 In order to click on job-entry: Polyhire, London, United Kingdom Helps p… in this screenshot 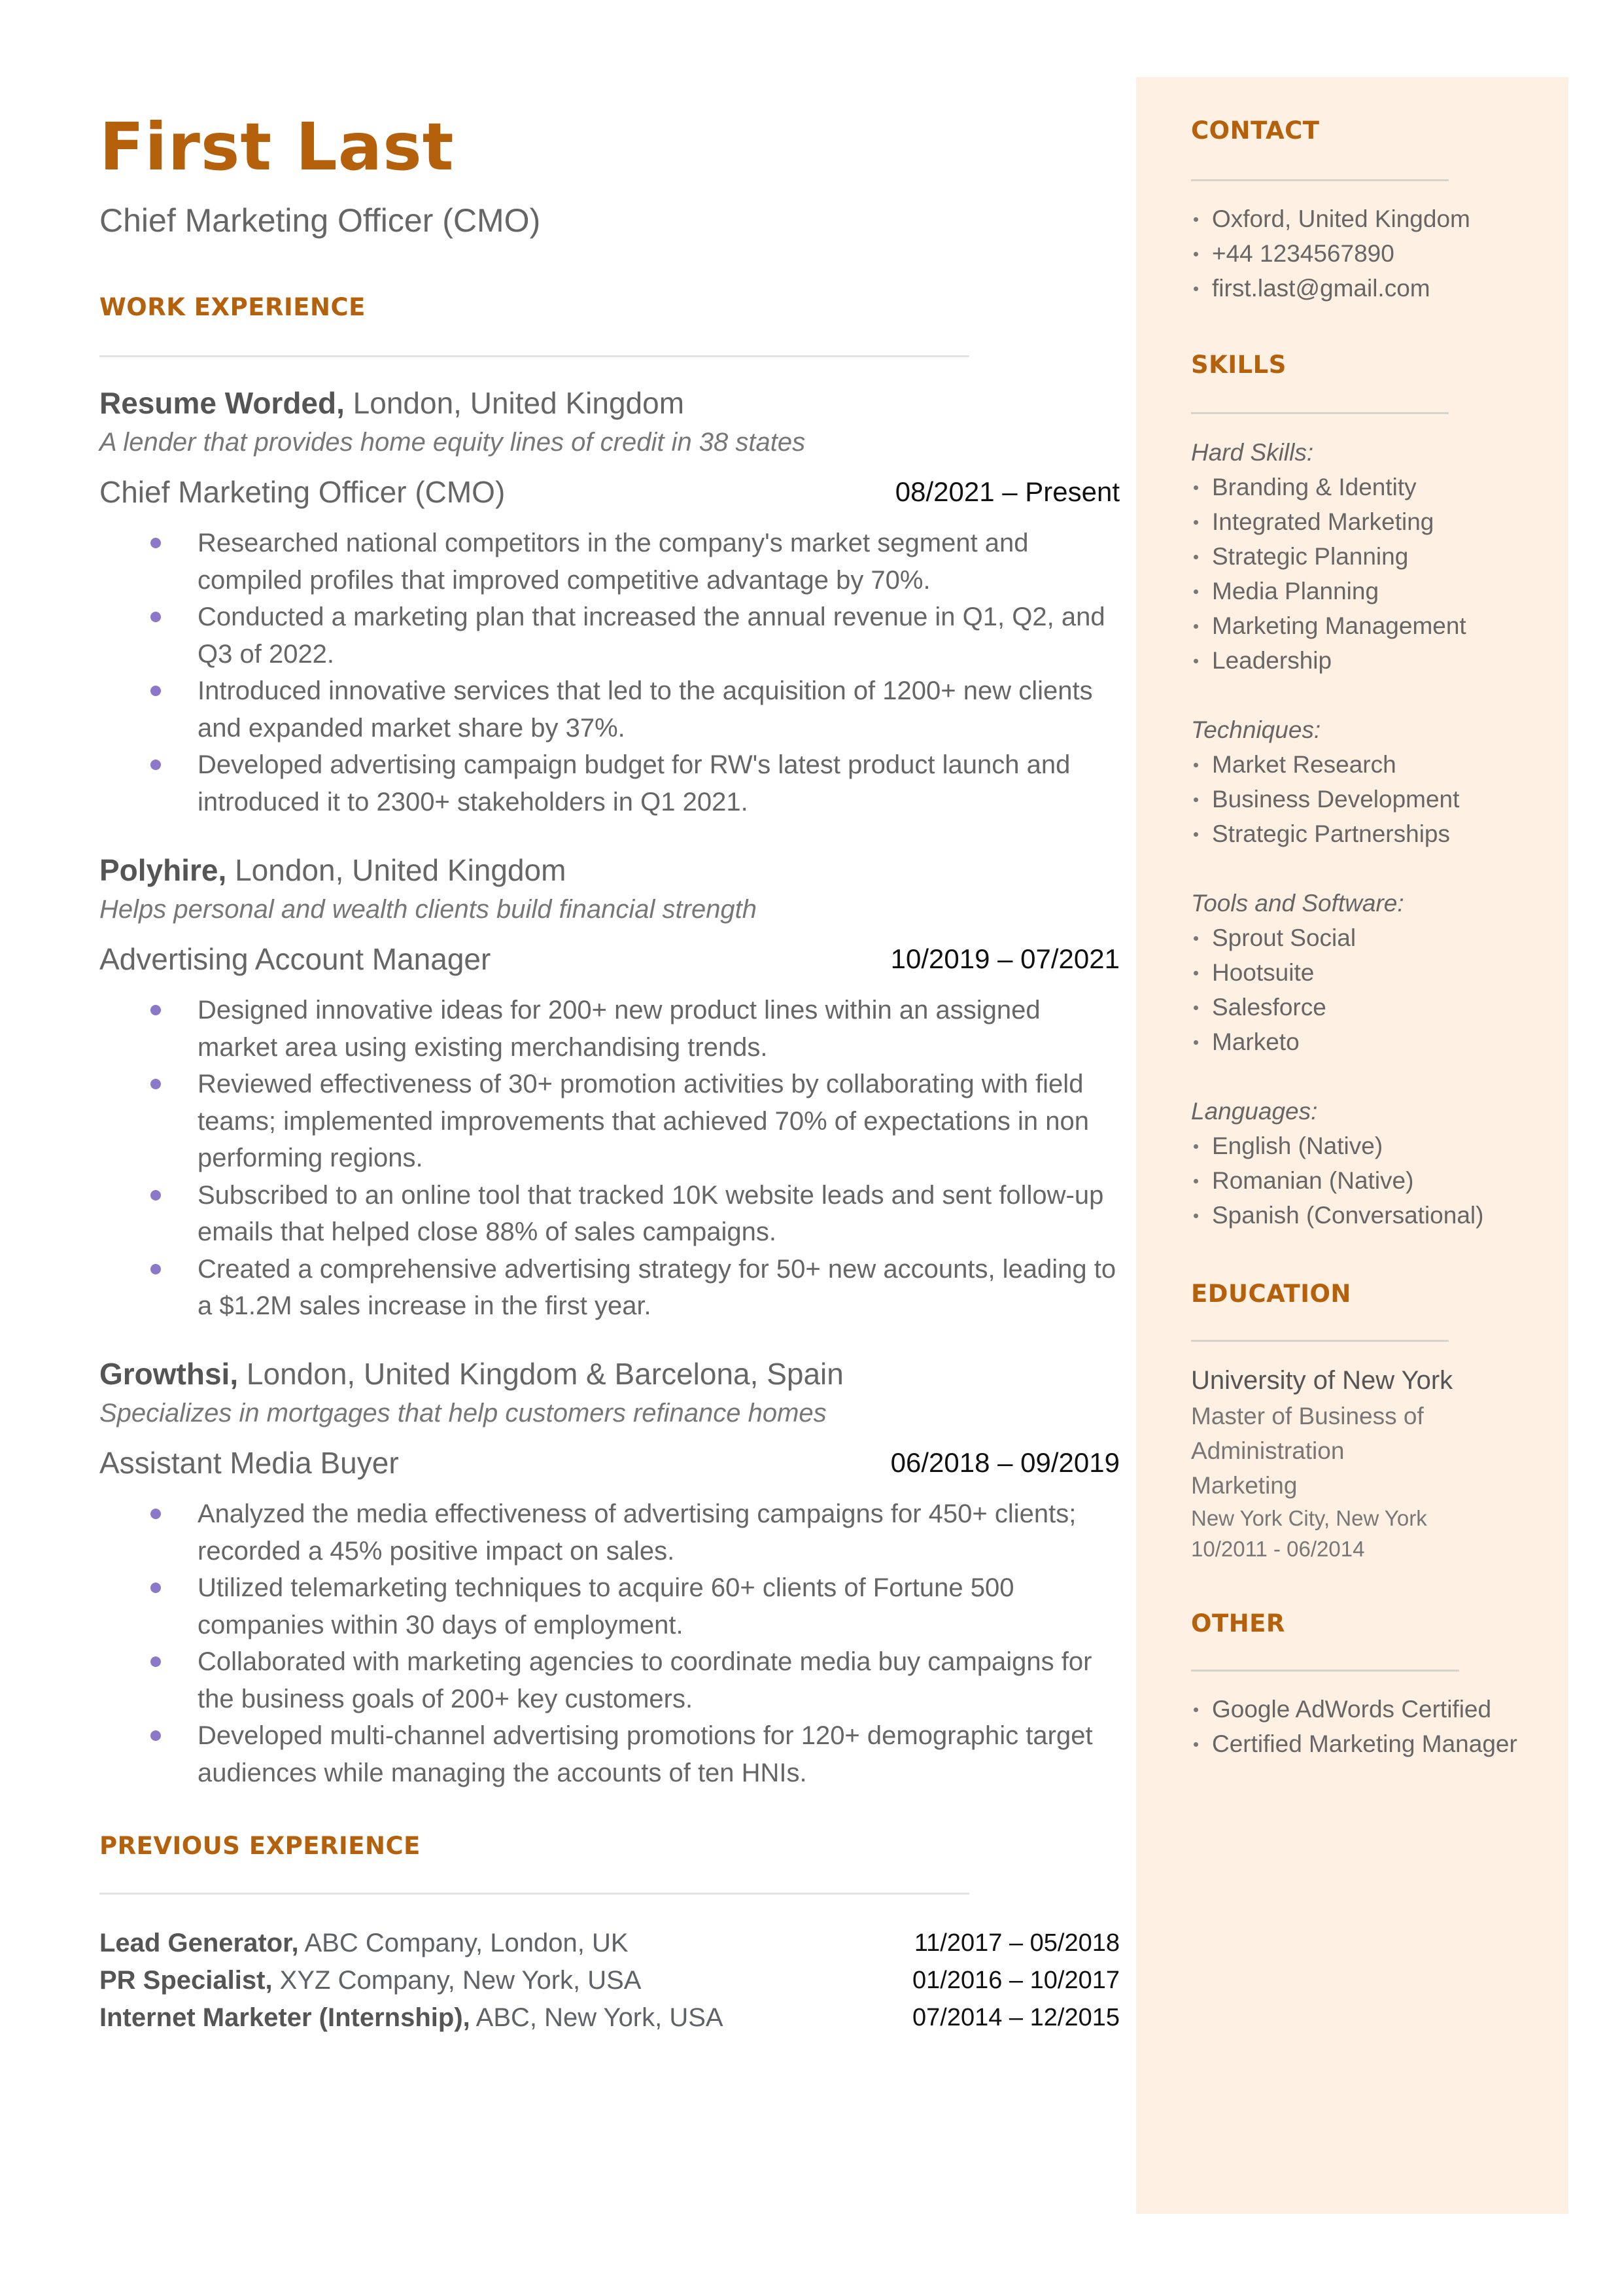, I will do `click(609, 1087)`.